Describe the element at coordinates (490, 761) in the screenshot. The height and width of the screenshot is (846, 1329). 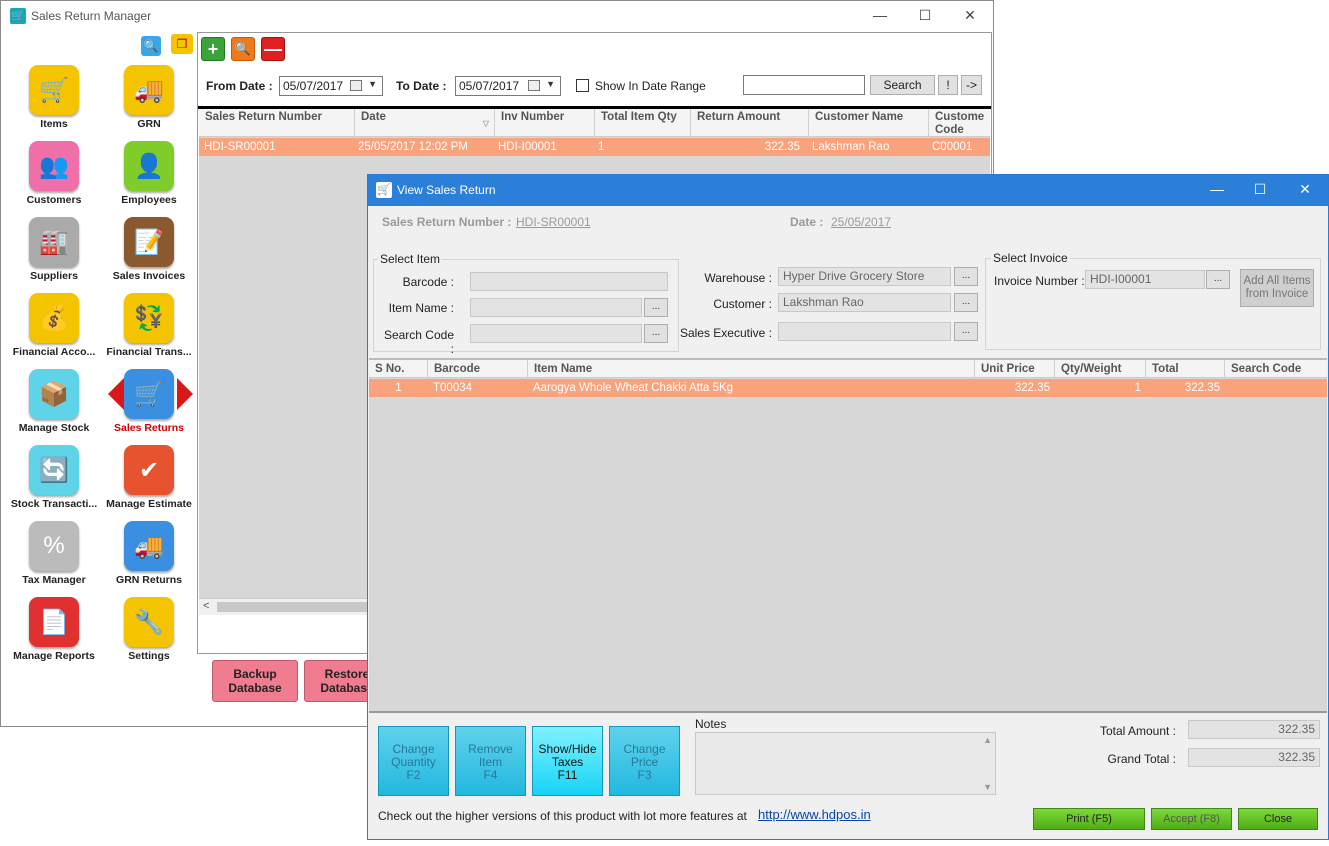
I see `remove-item-button: Remove Item F4` at that location.